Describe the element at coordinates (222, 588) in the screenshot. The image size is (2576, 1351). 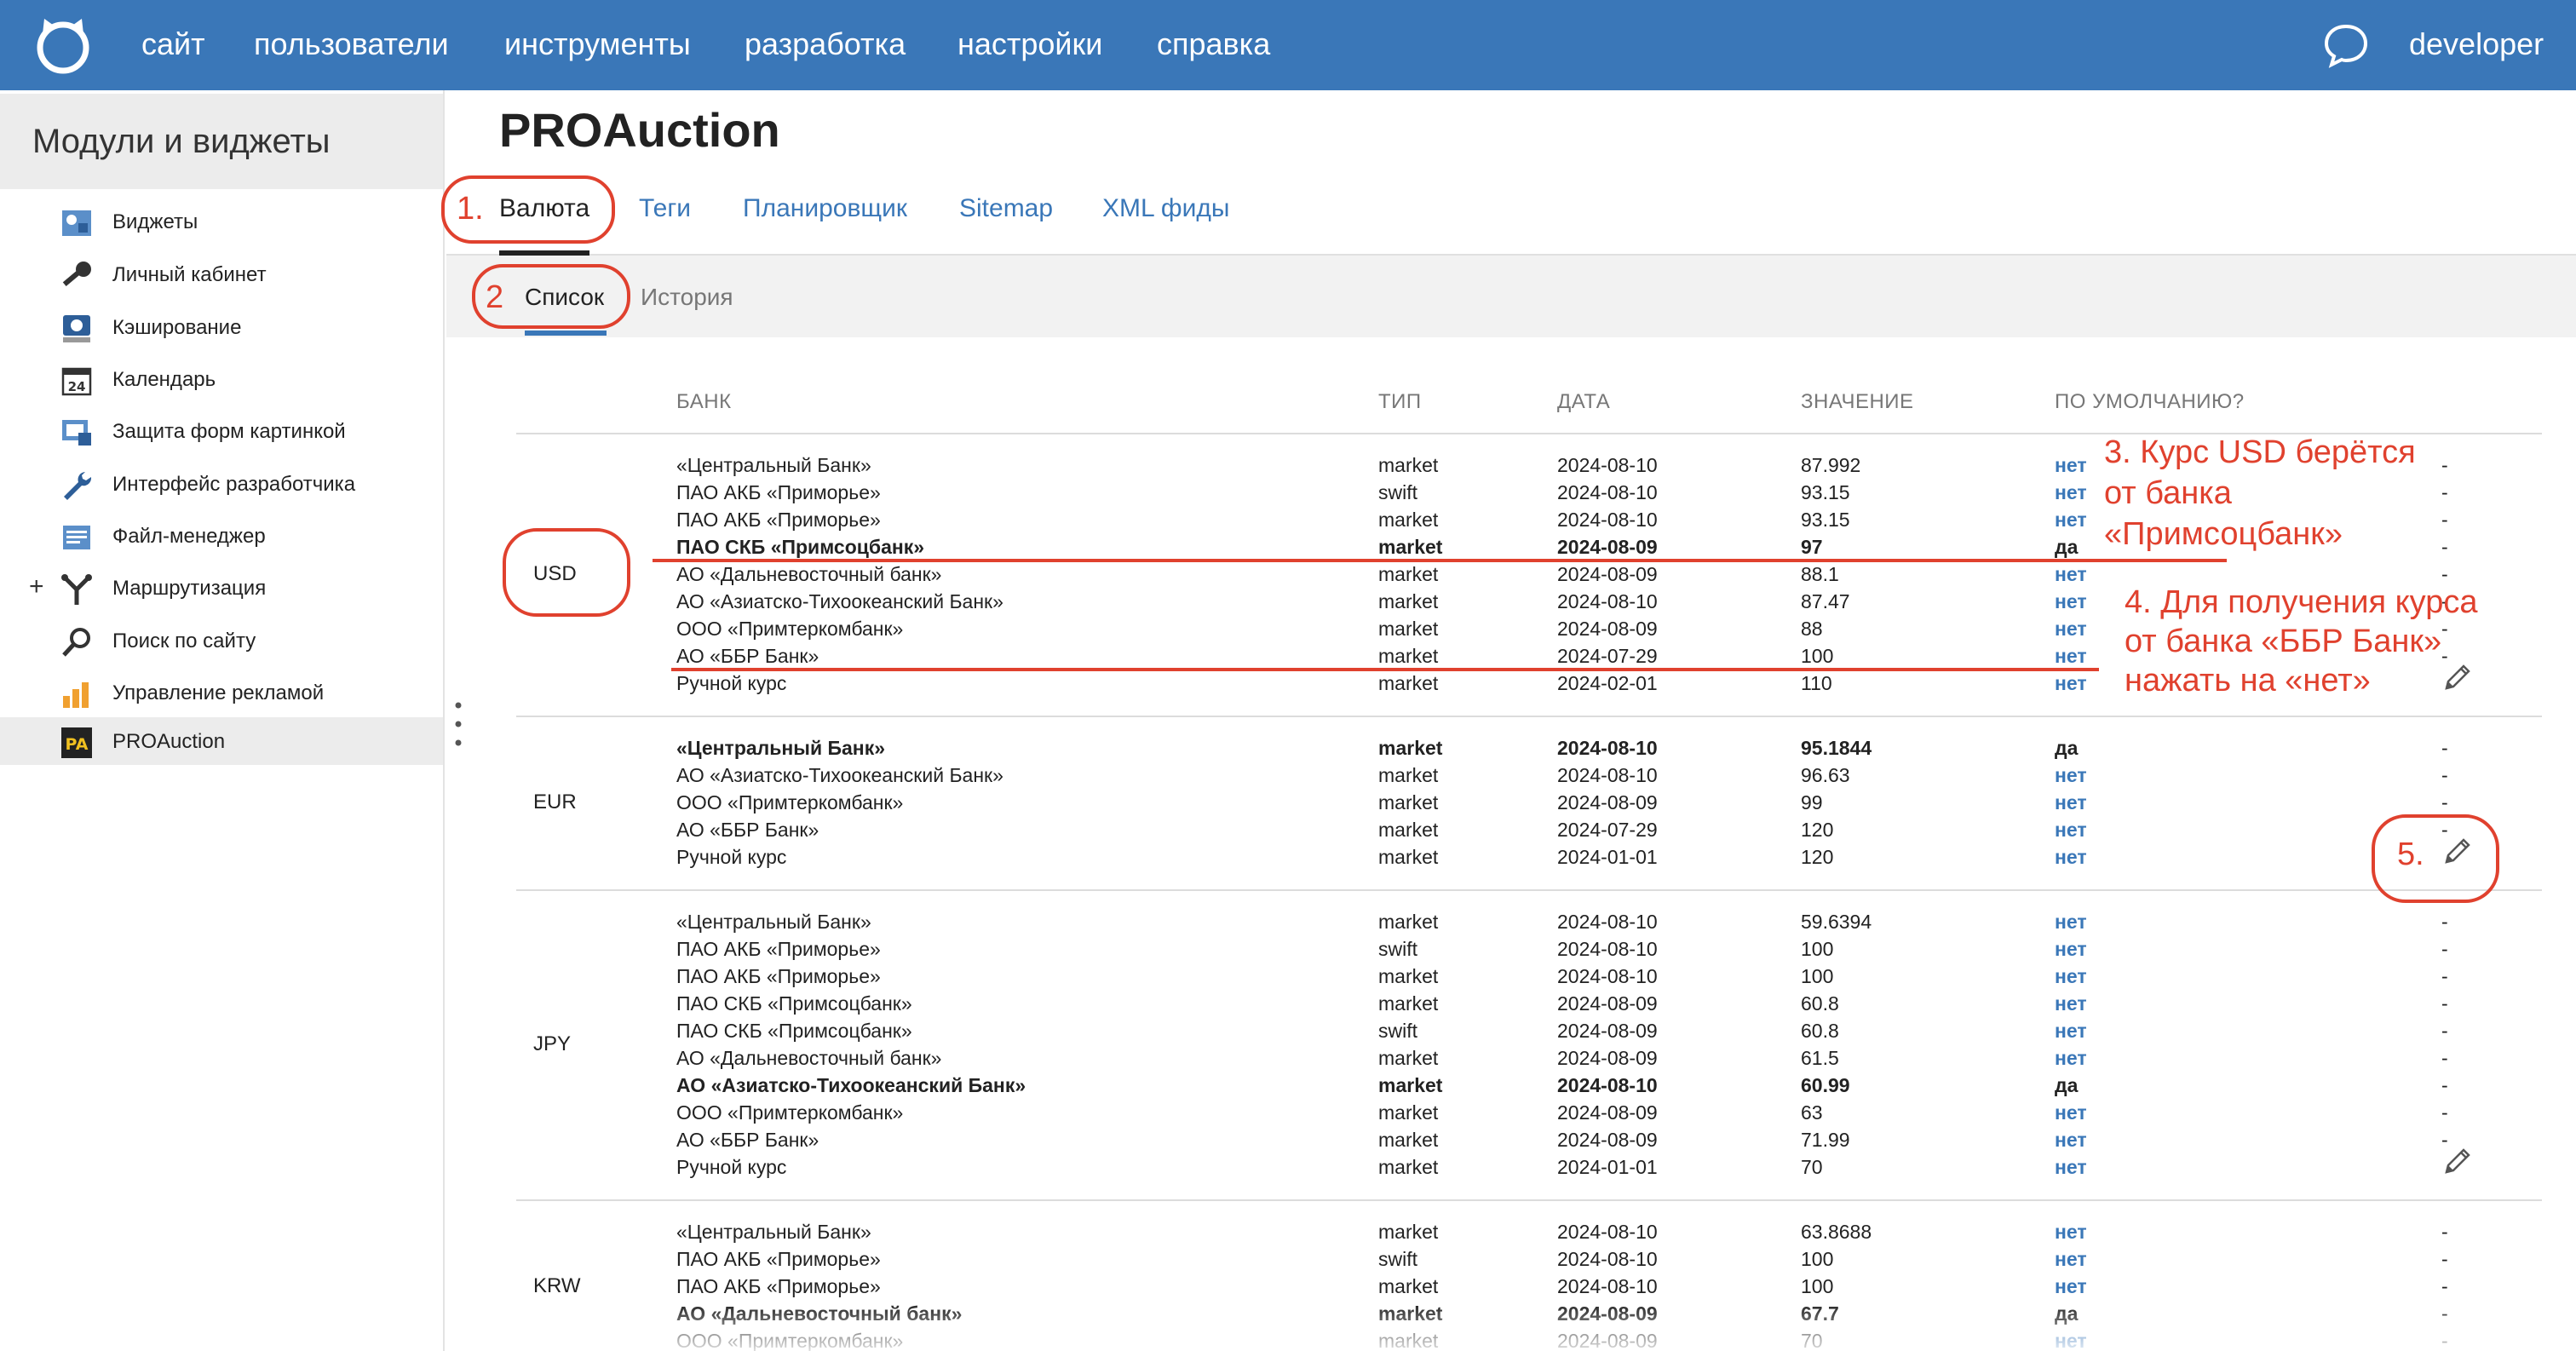
I see `sidebar-item-routing: + Маршрутизация` at that location.